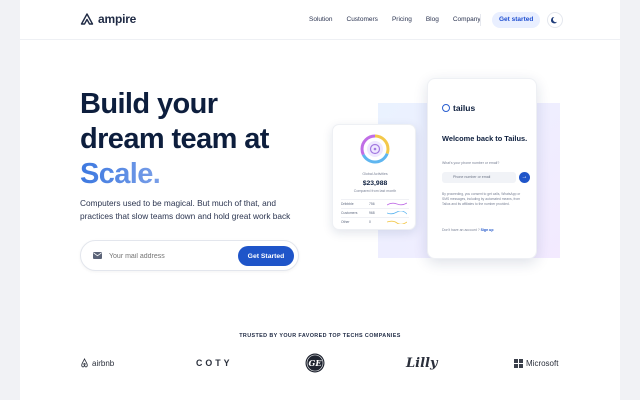  I want to click on hero-title-line-2: dream team at, so click(174, 139).